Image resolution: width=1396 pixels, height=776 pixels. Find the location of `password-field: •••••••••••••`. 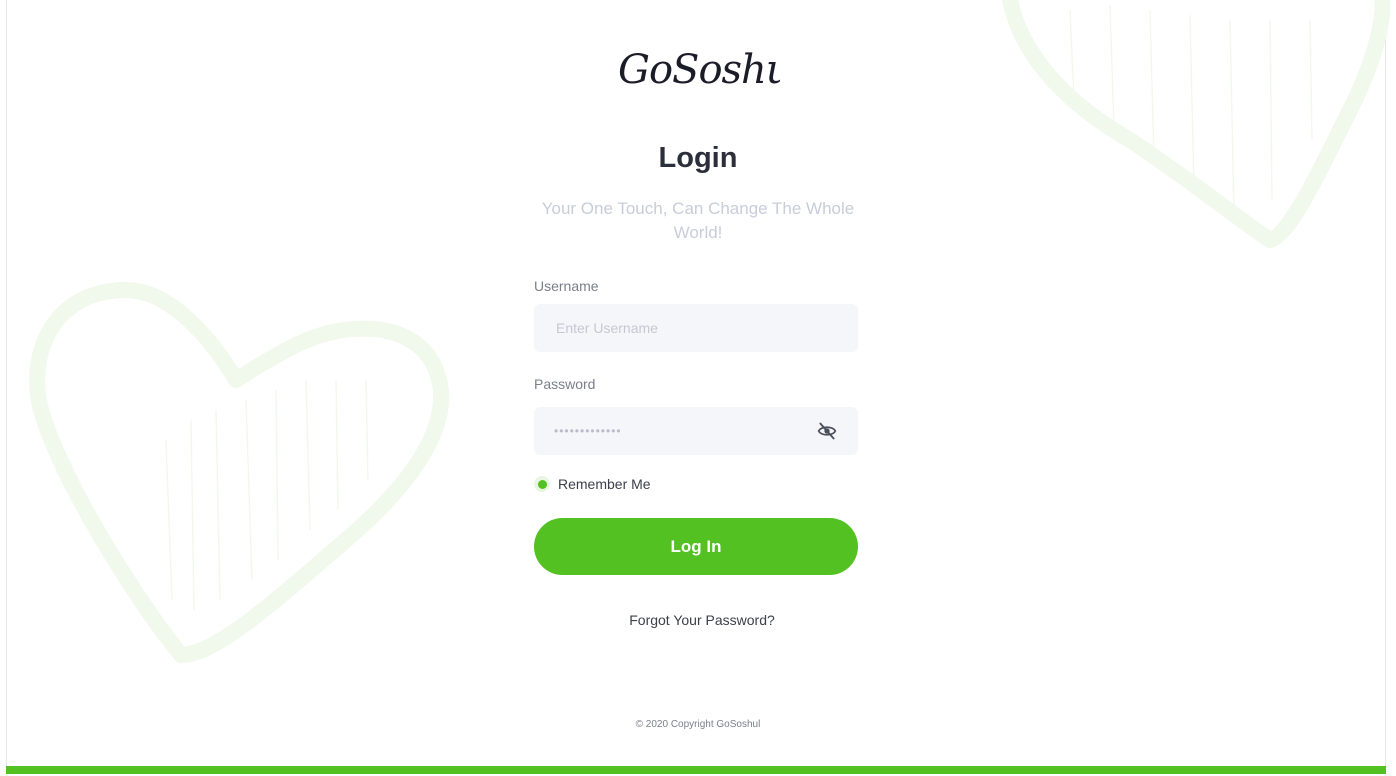

password-field: ••••••••••••• is located at coordinates (696, 431).